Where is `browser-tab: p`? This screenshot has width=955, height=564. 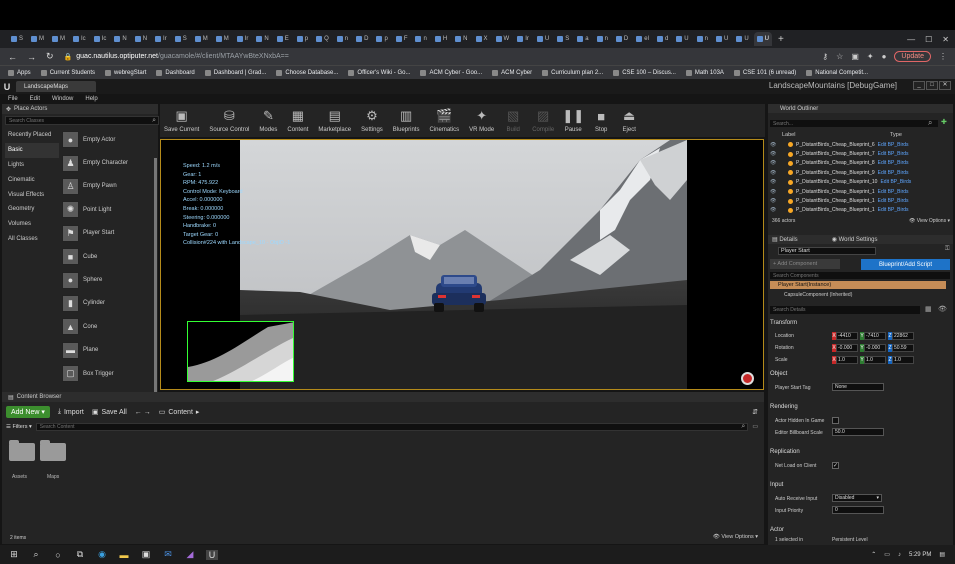
browser-tab: p is located at coordinates (381, 39).